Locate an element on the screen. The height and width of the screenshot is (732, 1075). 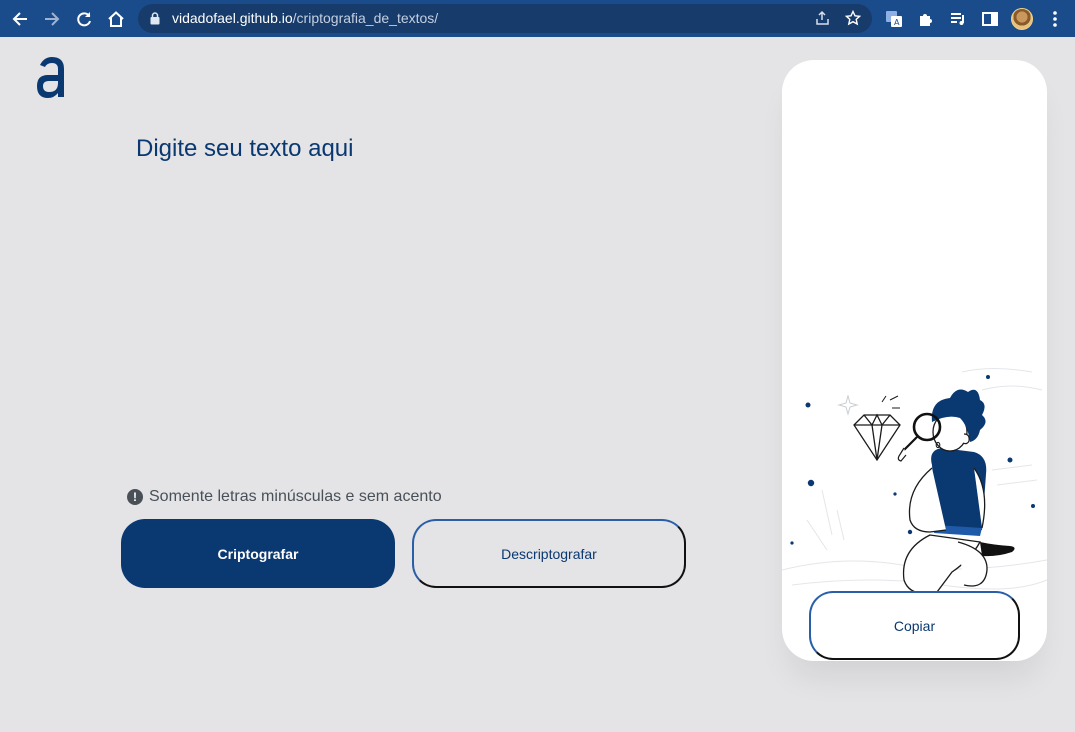
profile-avatar is located at coordinates (1022, 19).